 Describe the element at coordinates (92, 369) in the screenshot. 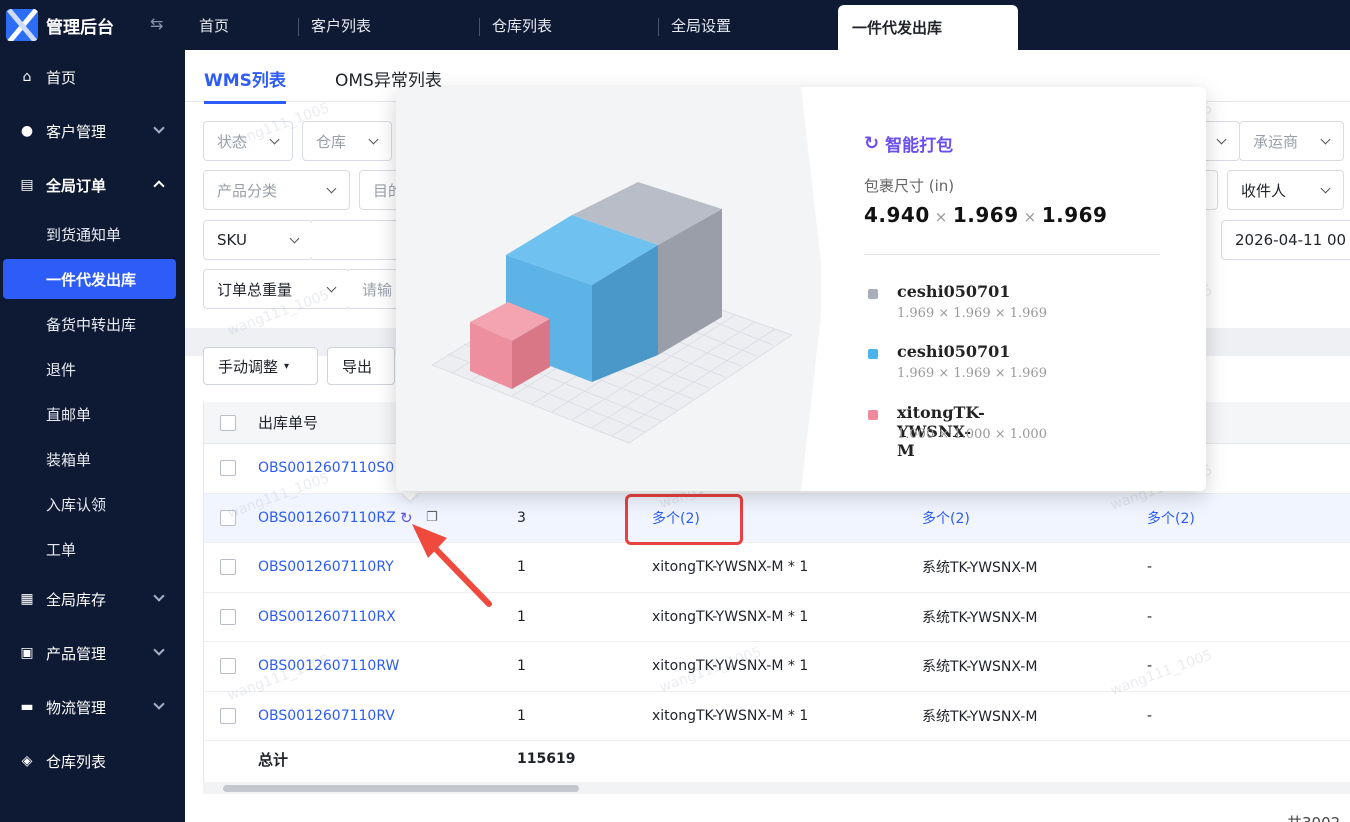

I see `sidebar-sub-returns: 退件` at that location.